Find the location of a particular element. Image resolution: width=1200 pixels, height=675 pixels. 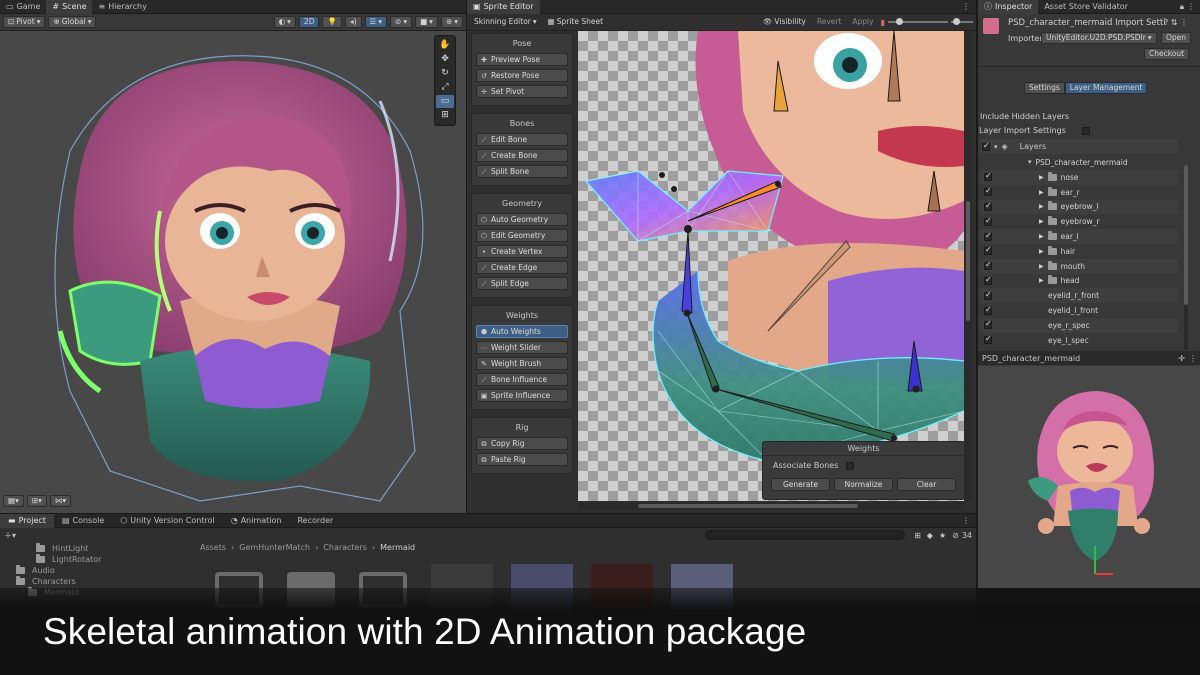

rotate-tool-icon: ↻ is located at coordinates (445, 73).